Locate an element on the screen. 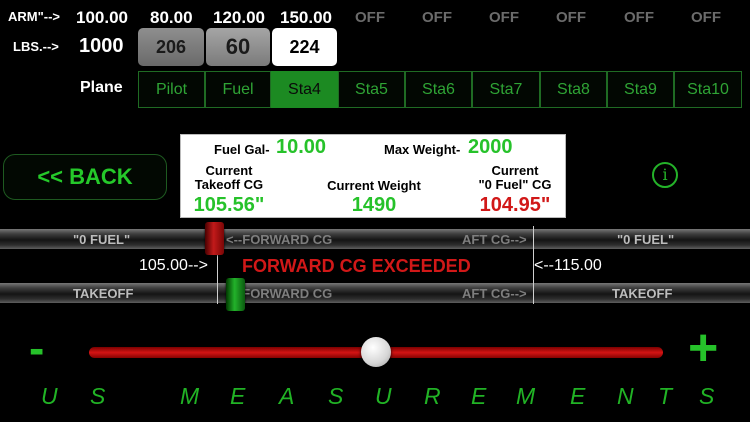 Image resolution: width=750 pixels, height=422 pixels. tab-pilot: Pilot is located at coordinates (171, 89).